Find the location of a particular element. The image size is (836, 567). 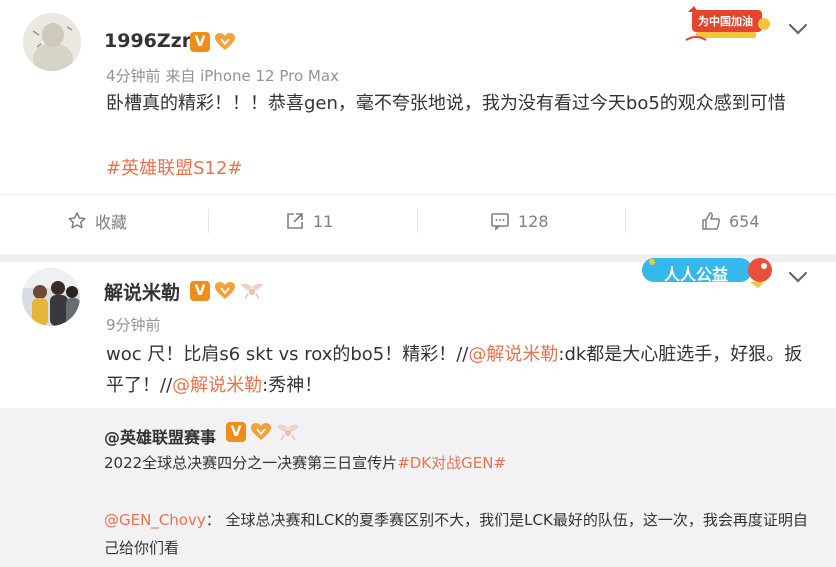

quoted-username: @英雄联盟赛事 is located at coordinates (160, 436).